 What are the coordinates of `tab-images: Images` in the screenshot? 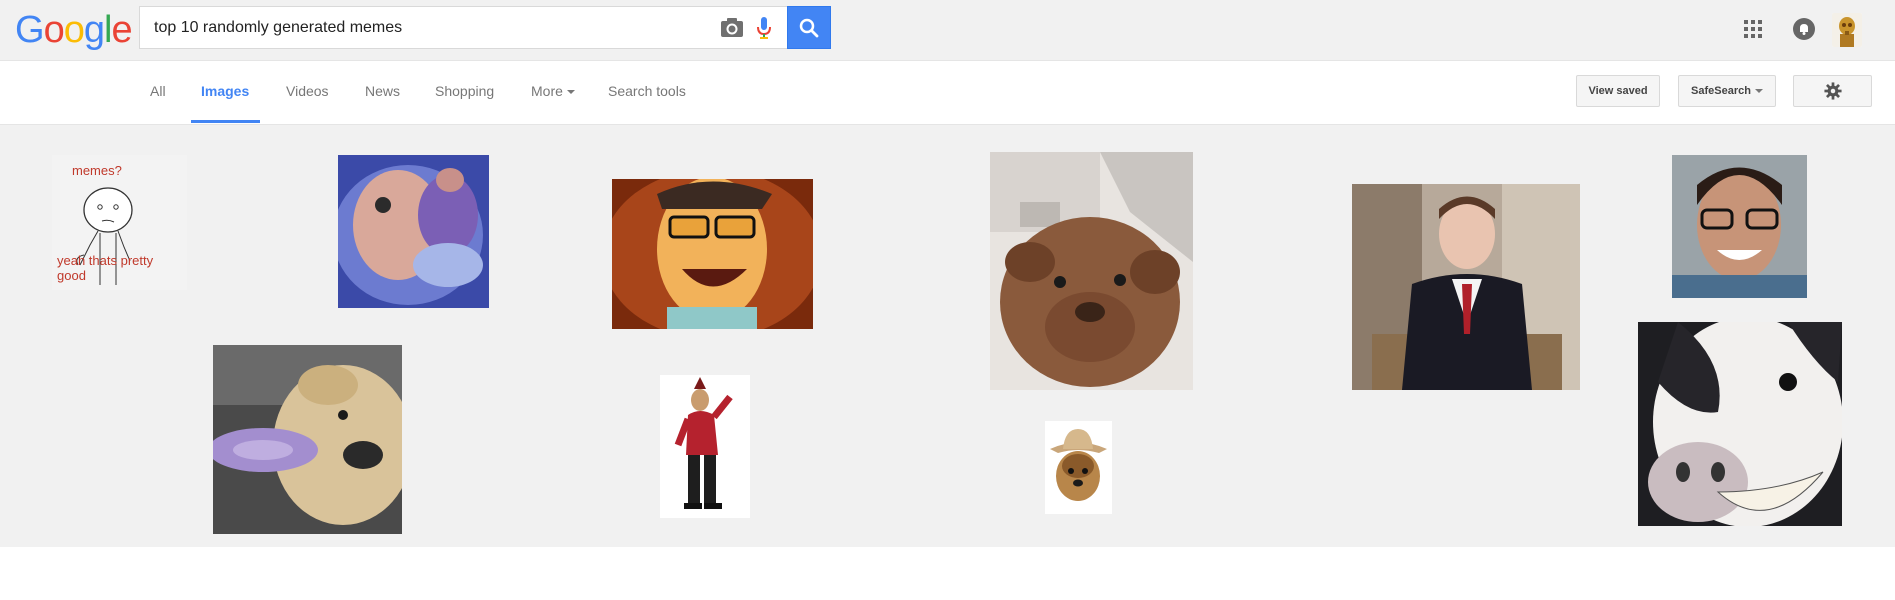 It's located at (225, 91).